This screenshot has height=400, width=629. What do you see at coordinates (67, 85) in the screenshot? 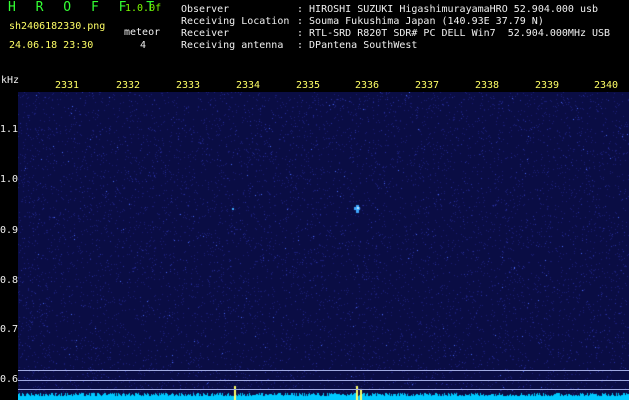
I see `x-tick-label: 2331` at bounding box center [67, 85].